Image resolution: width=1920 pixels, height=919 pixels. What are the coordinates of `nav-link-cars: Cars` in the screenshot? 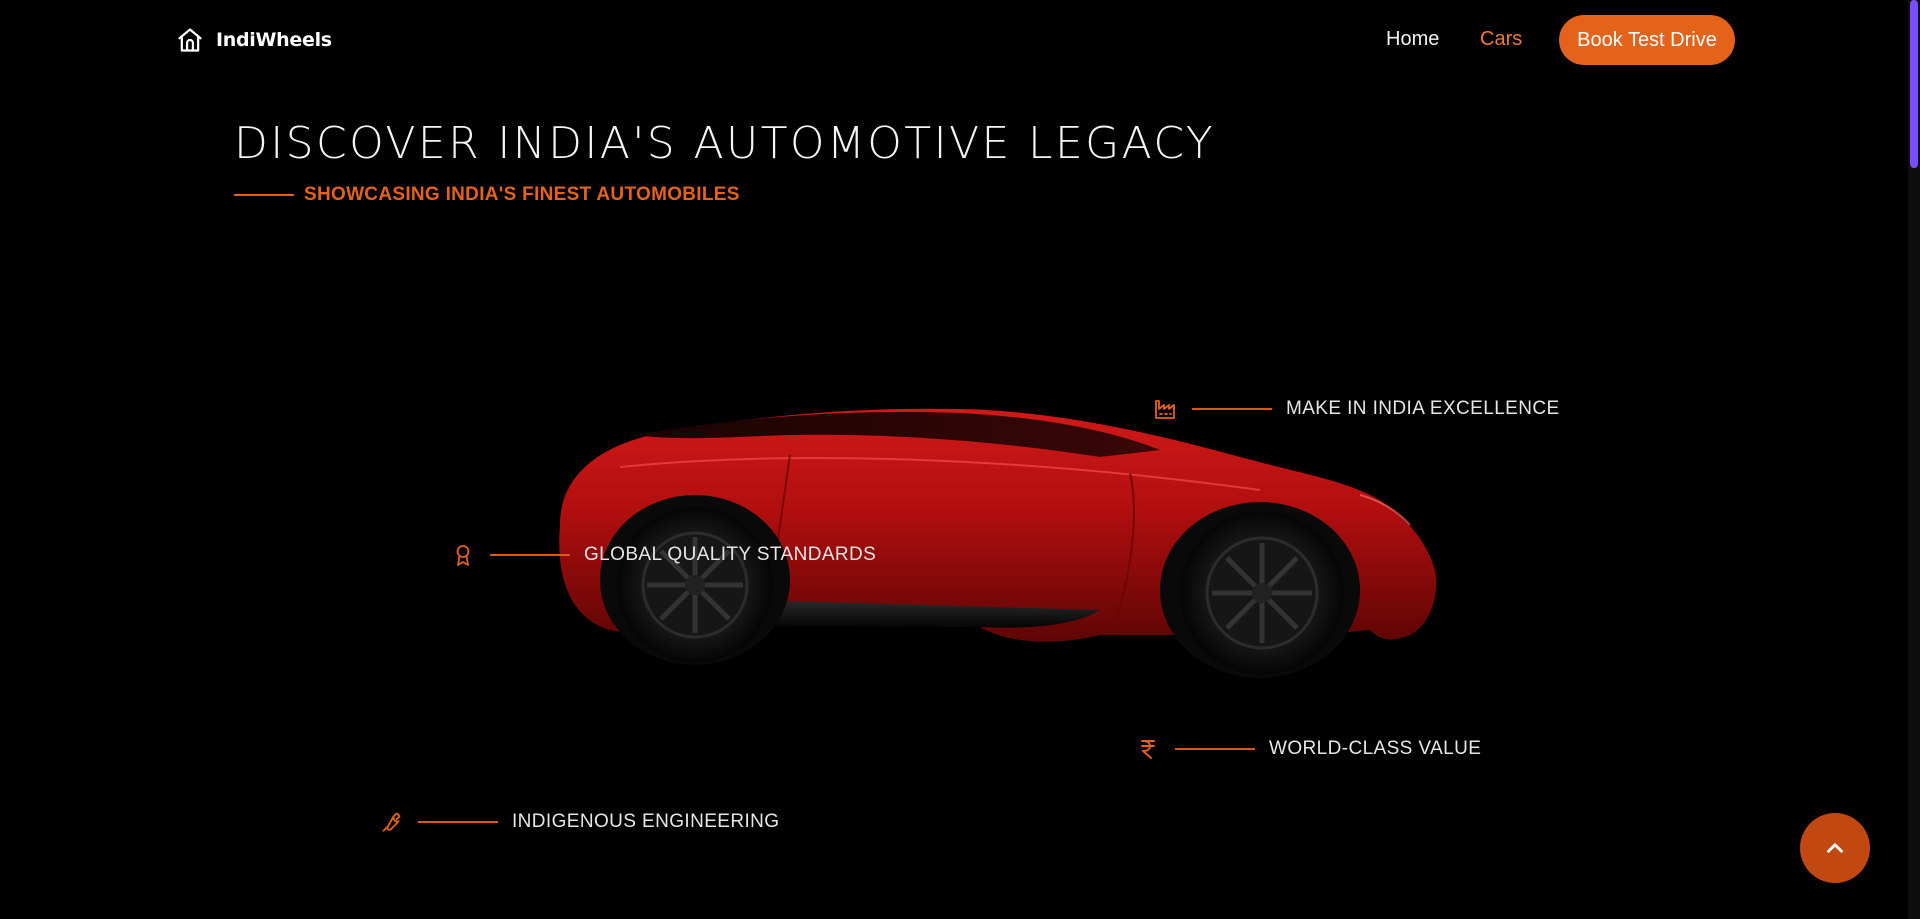 It's located at (1501, 39).